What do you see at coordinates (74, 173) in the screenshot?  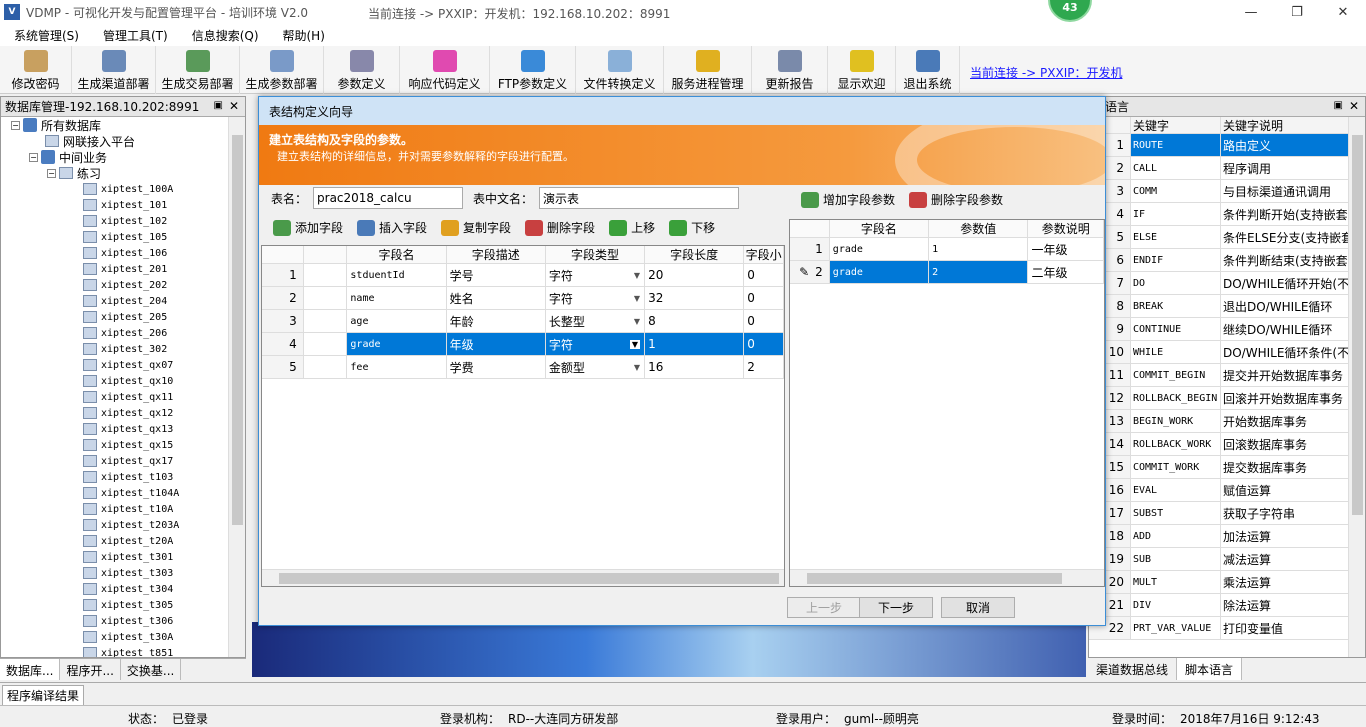 I see `tree-node-practice: − 练习` at bounding box center [74, 173].